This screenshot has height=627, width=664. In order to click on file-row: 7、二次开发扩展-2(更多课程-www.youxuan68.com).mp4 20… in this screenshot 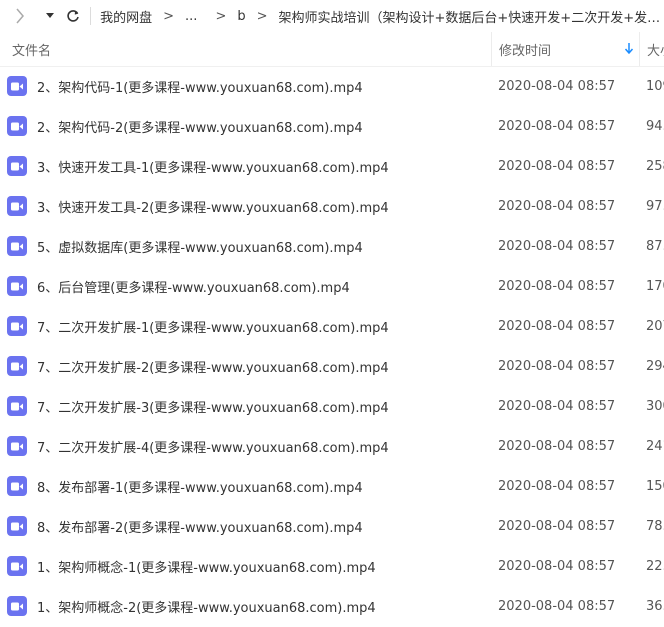, I will do `click(332, 366)`.